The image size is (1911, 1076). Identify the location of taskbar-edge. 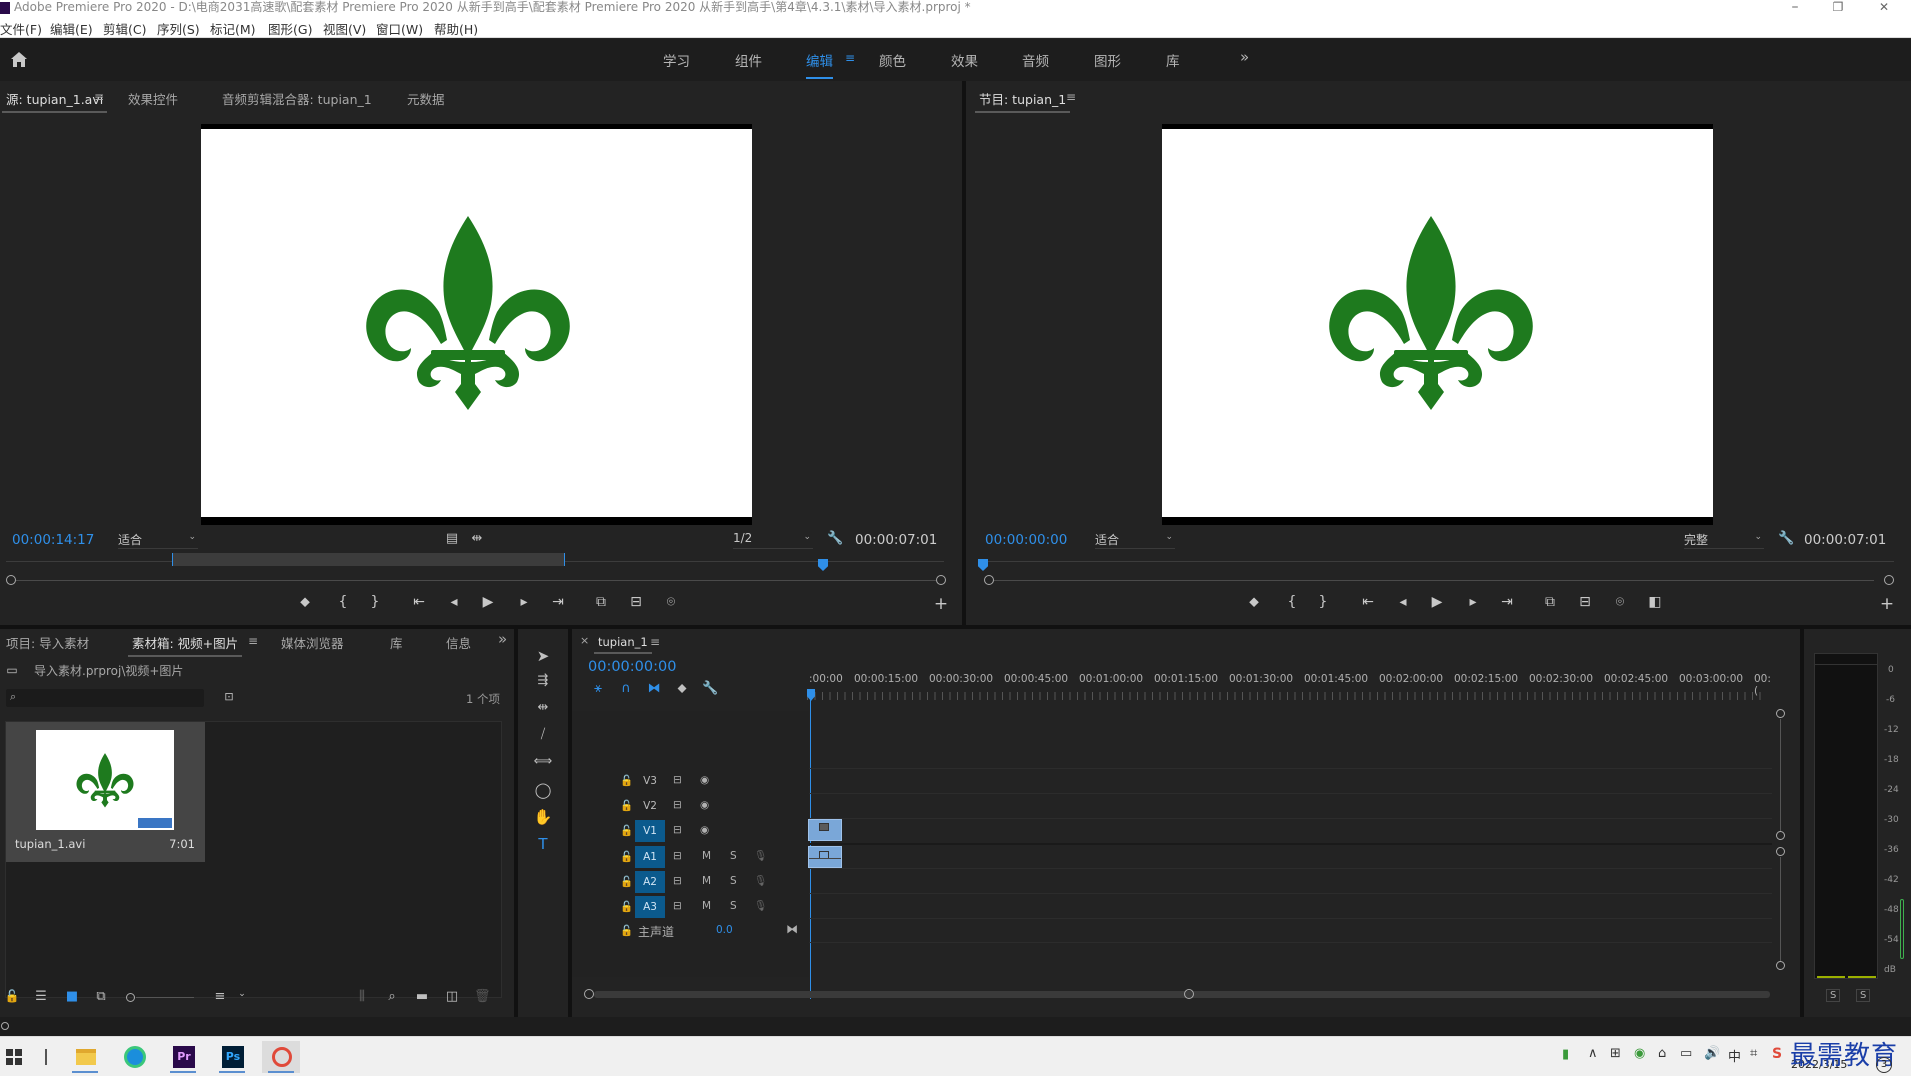
(134, 1057).